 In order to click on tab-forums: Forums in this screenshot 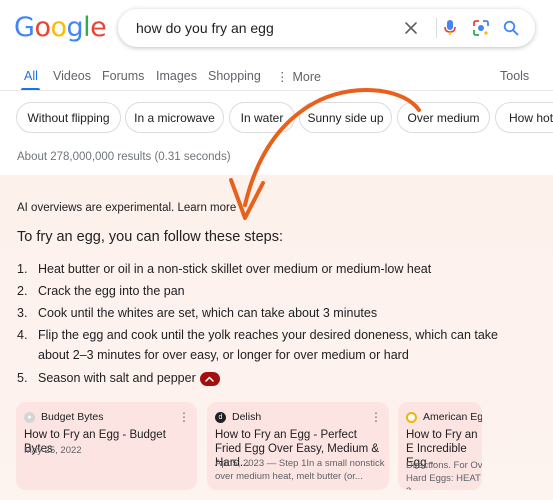, I will do `click(123, 76)`.